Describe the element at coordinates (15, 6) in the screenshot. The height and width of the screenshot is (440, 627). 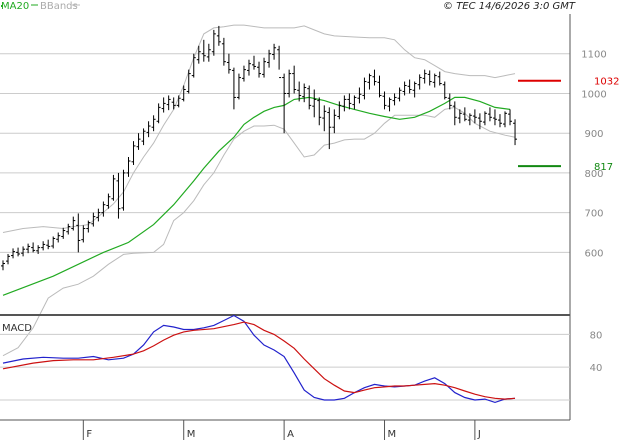
I see `ma20-legend-label: MA20` at that location.